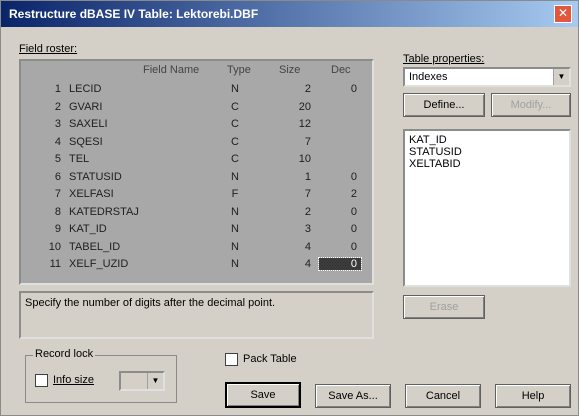 The image size is (579, 416). What do you see at coordinates (263, 395) in the screenshot?
I see `save-button: Save` at bounding box center [263, 395].